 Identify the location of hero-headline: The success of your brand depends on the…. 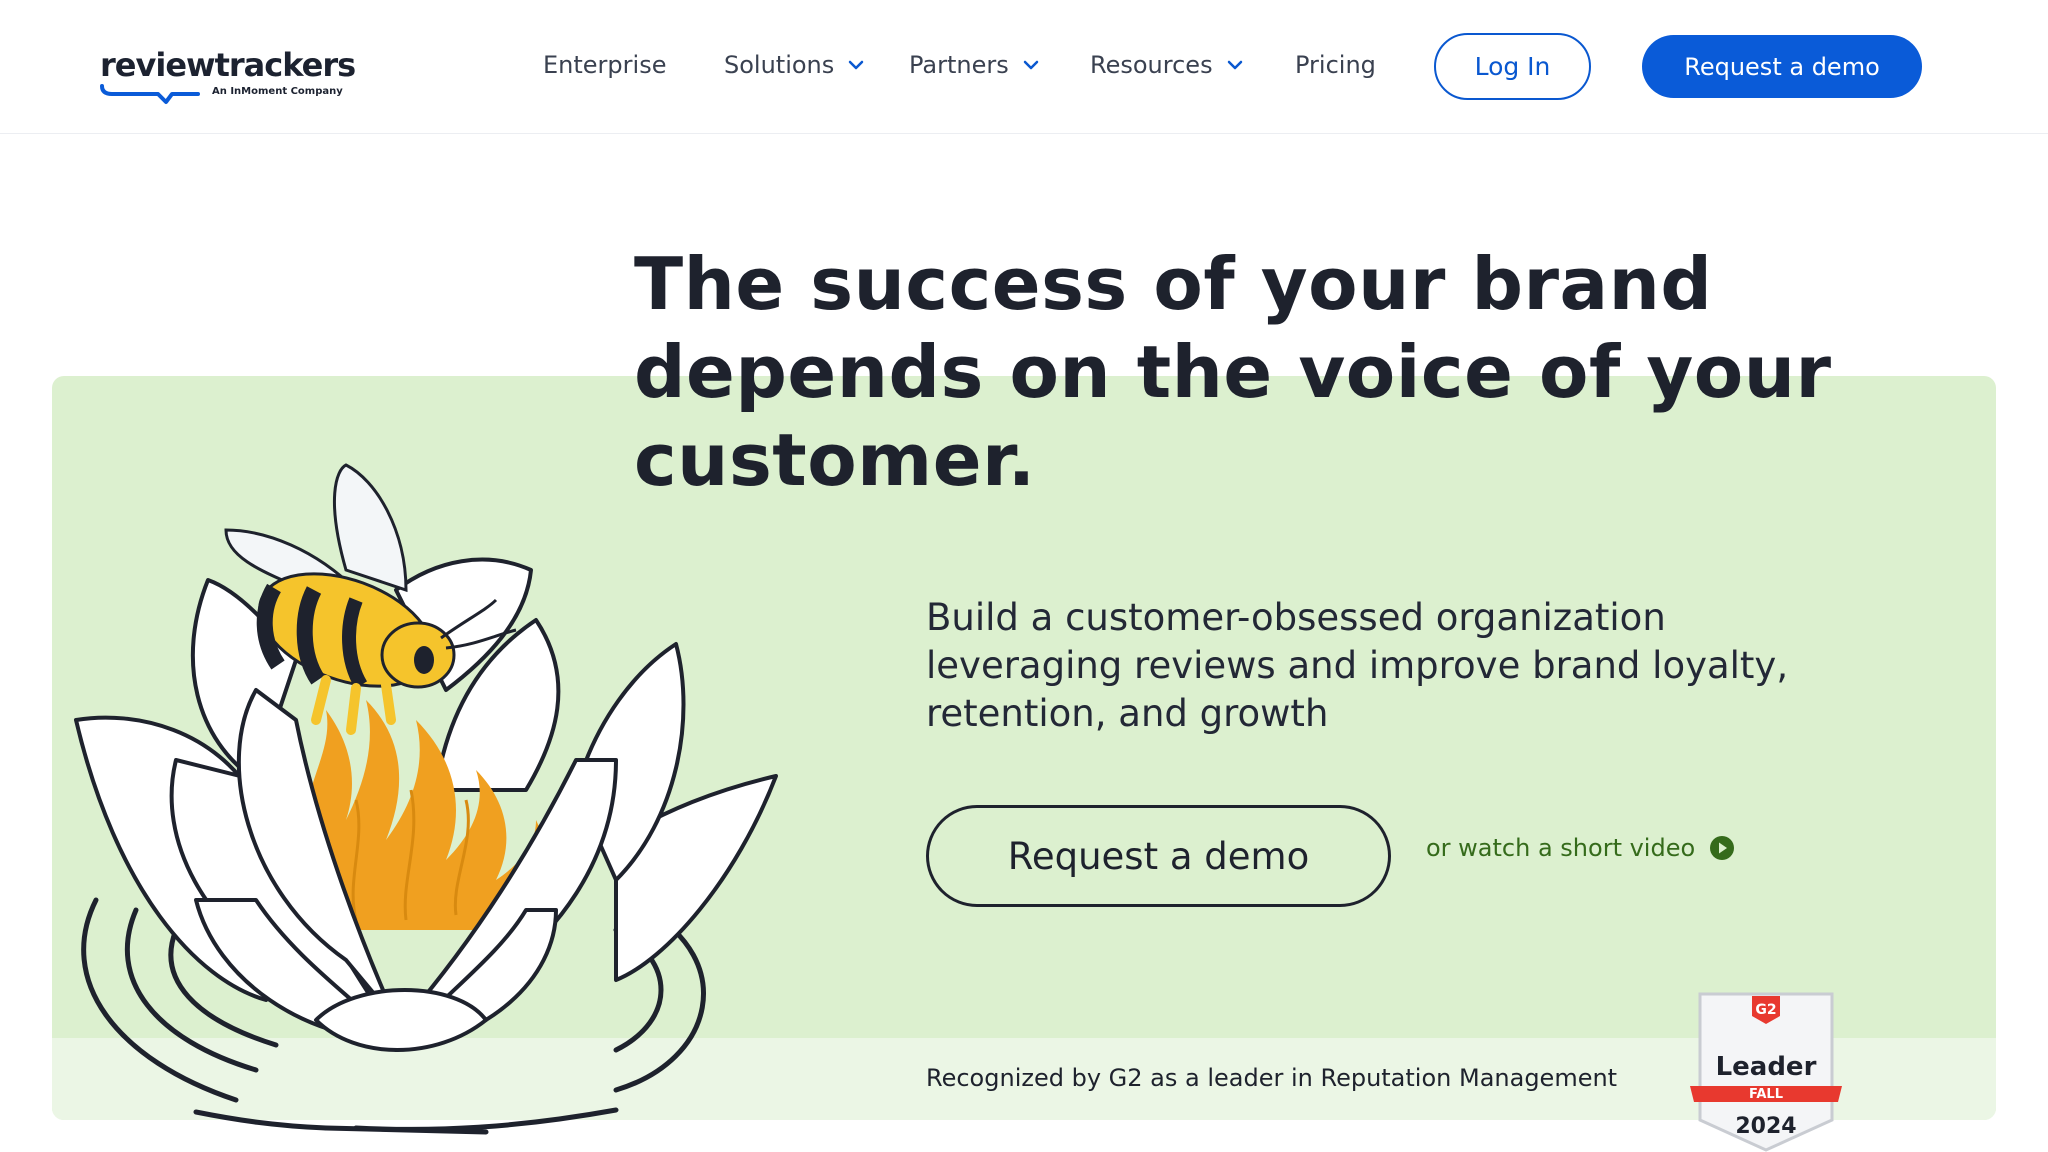
(1284, 372).